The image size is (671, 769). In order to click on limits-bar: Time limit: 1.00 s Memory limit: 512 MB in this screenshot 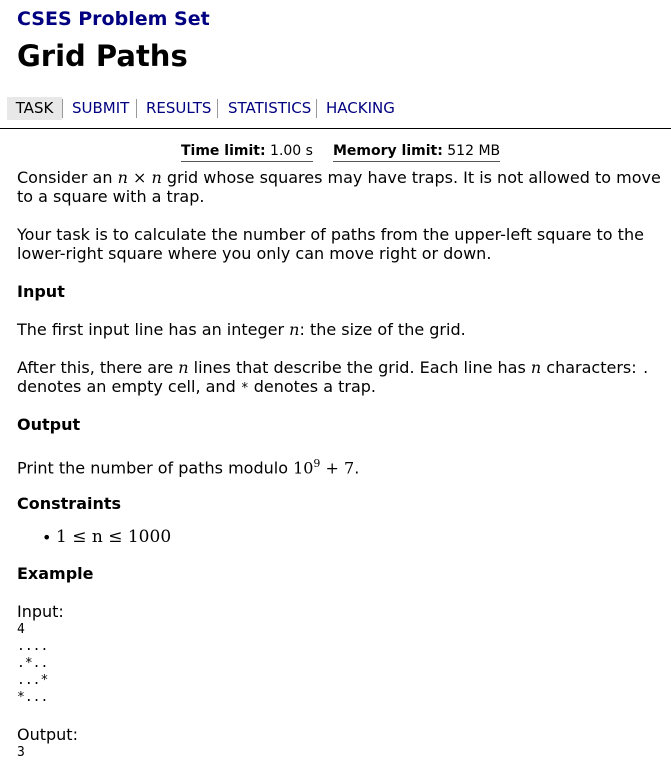, I will do `click(335, 152)`.